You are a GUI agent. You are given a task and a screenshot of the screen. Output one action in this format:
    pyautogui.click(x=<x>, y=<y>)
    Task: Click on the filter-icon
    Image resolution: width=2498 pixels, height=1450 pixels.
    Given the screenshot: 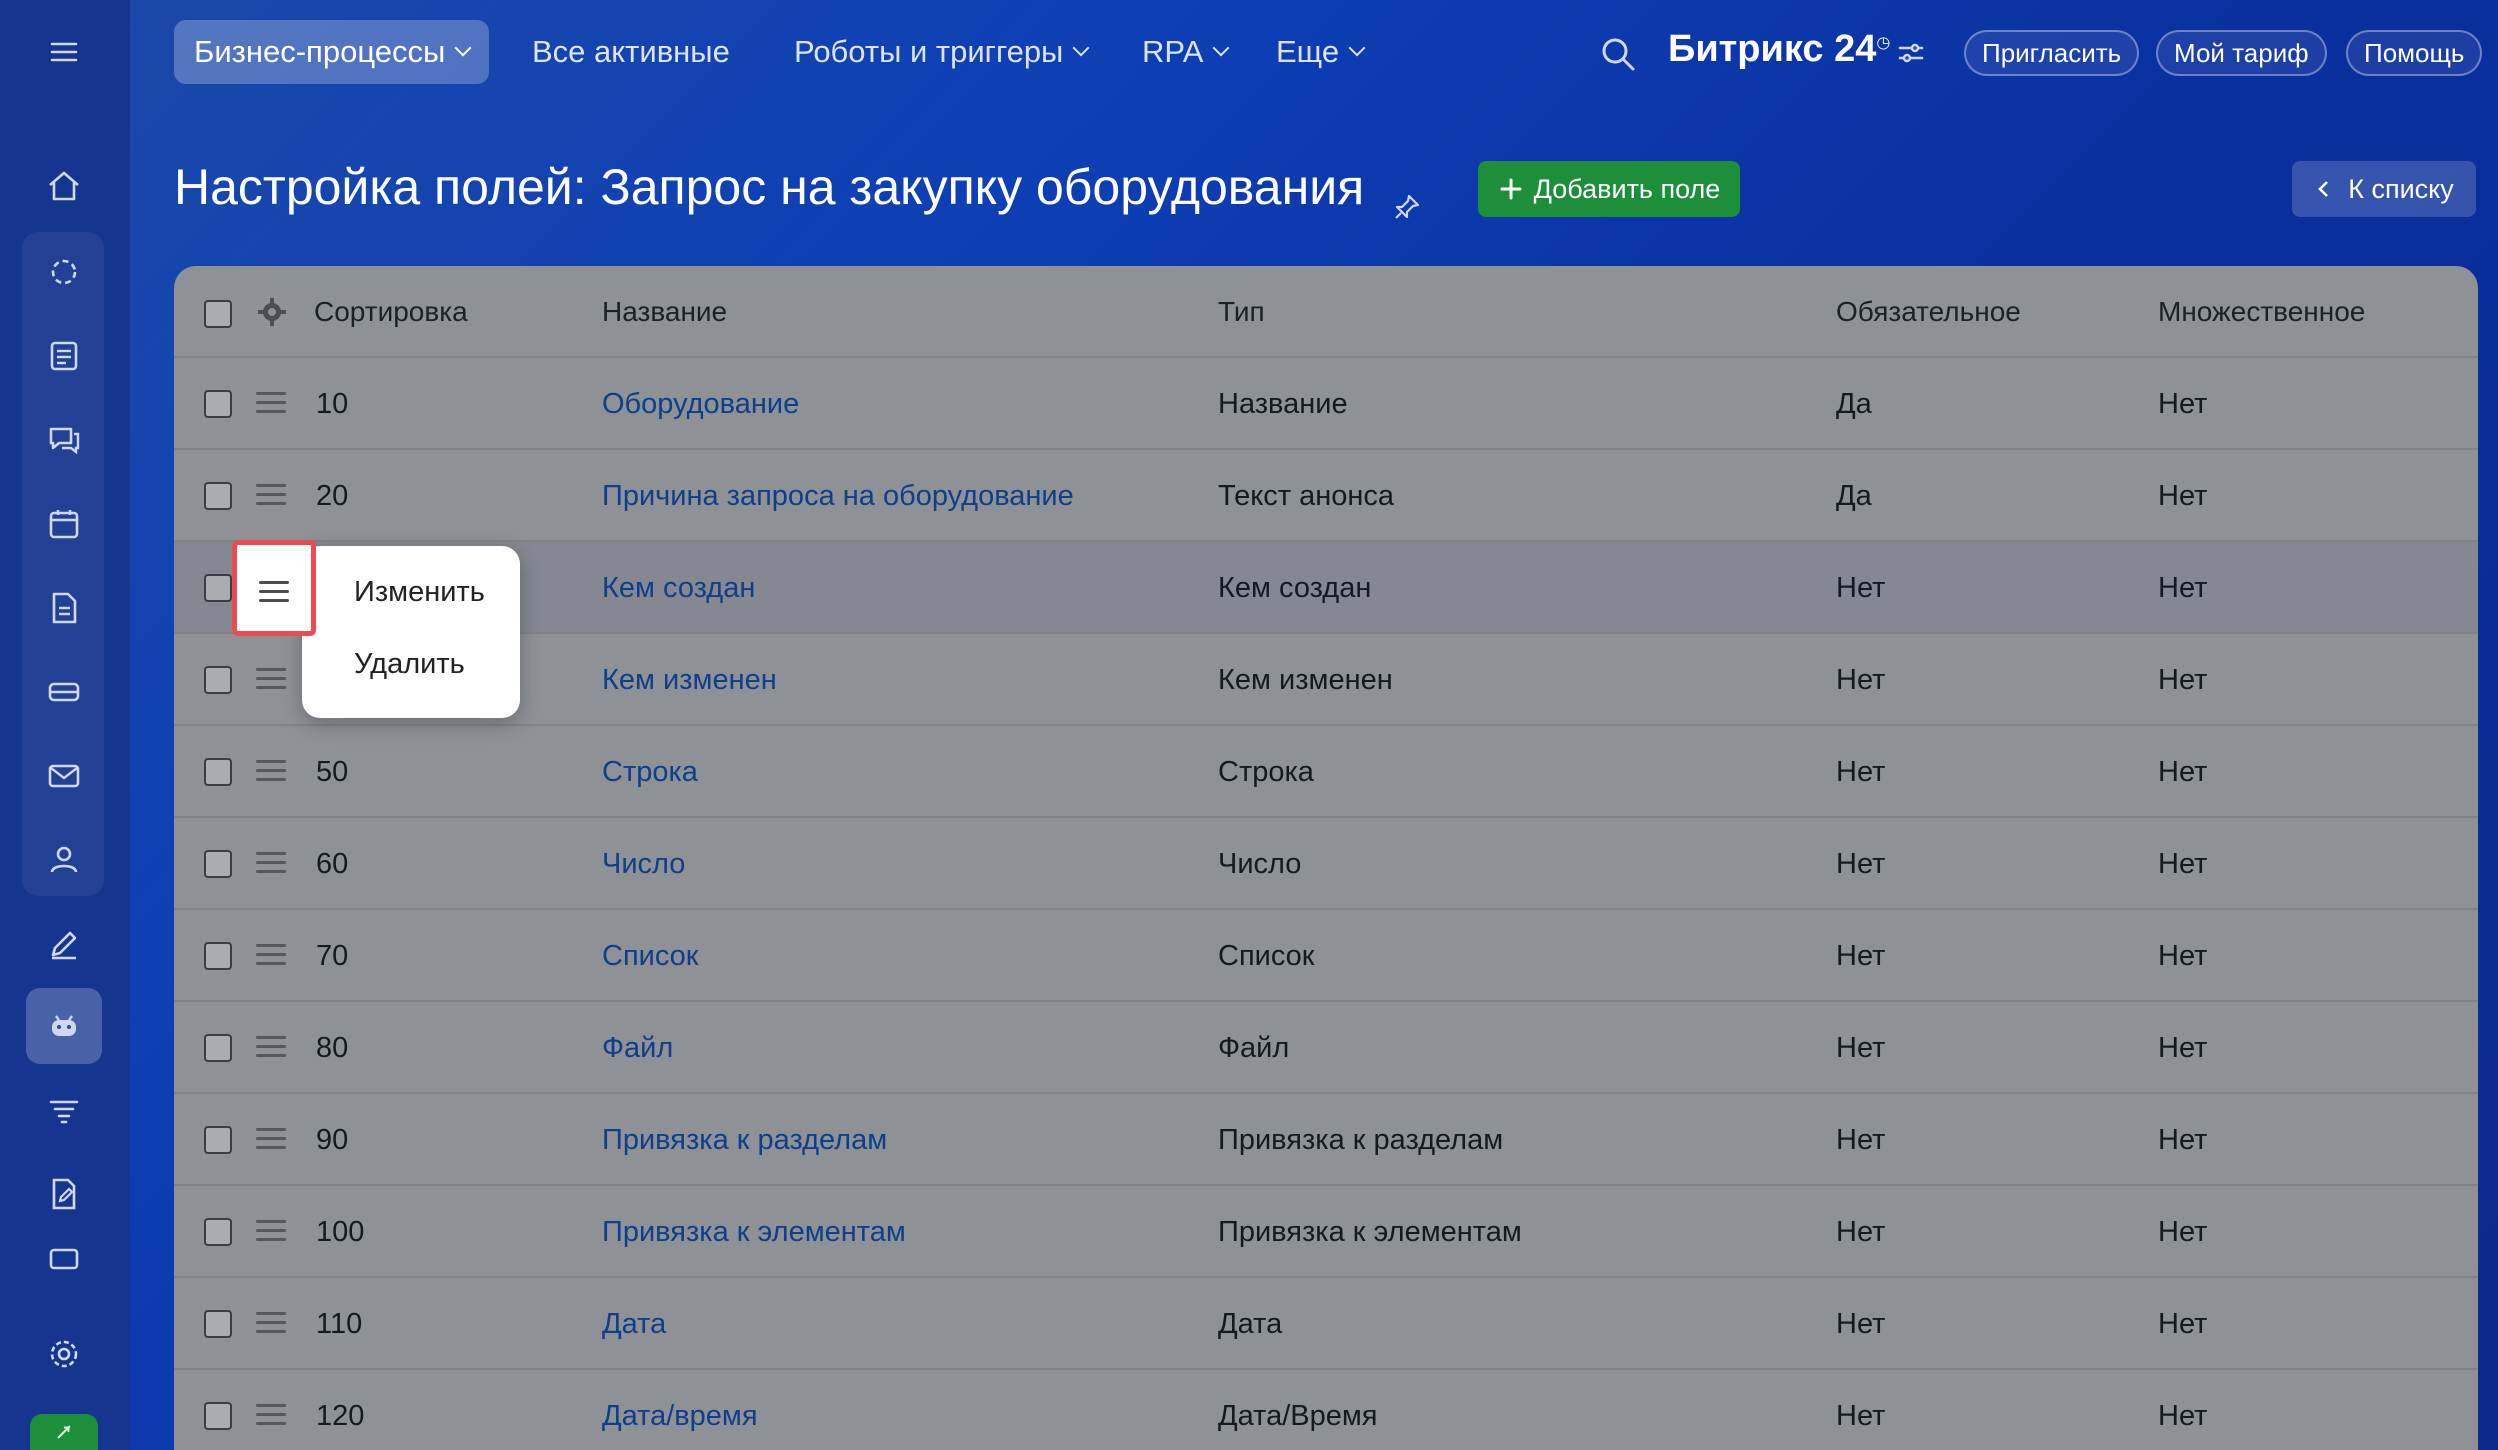 What is the action you would take?
    pyautogui.click(x=64, y=1110)
    